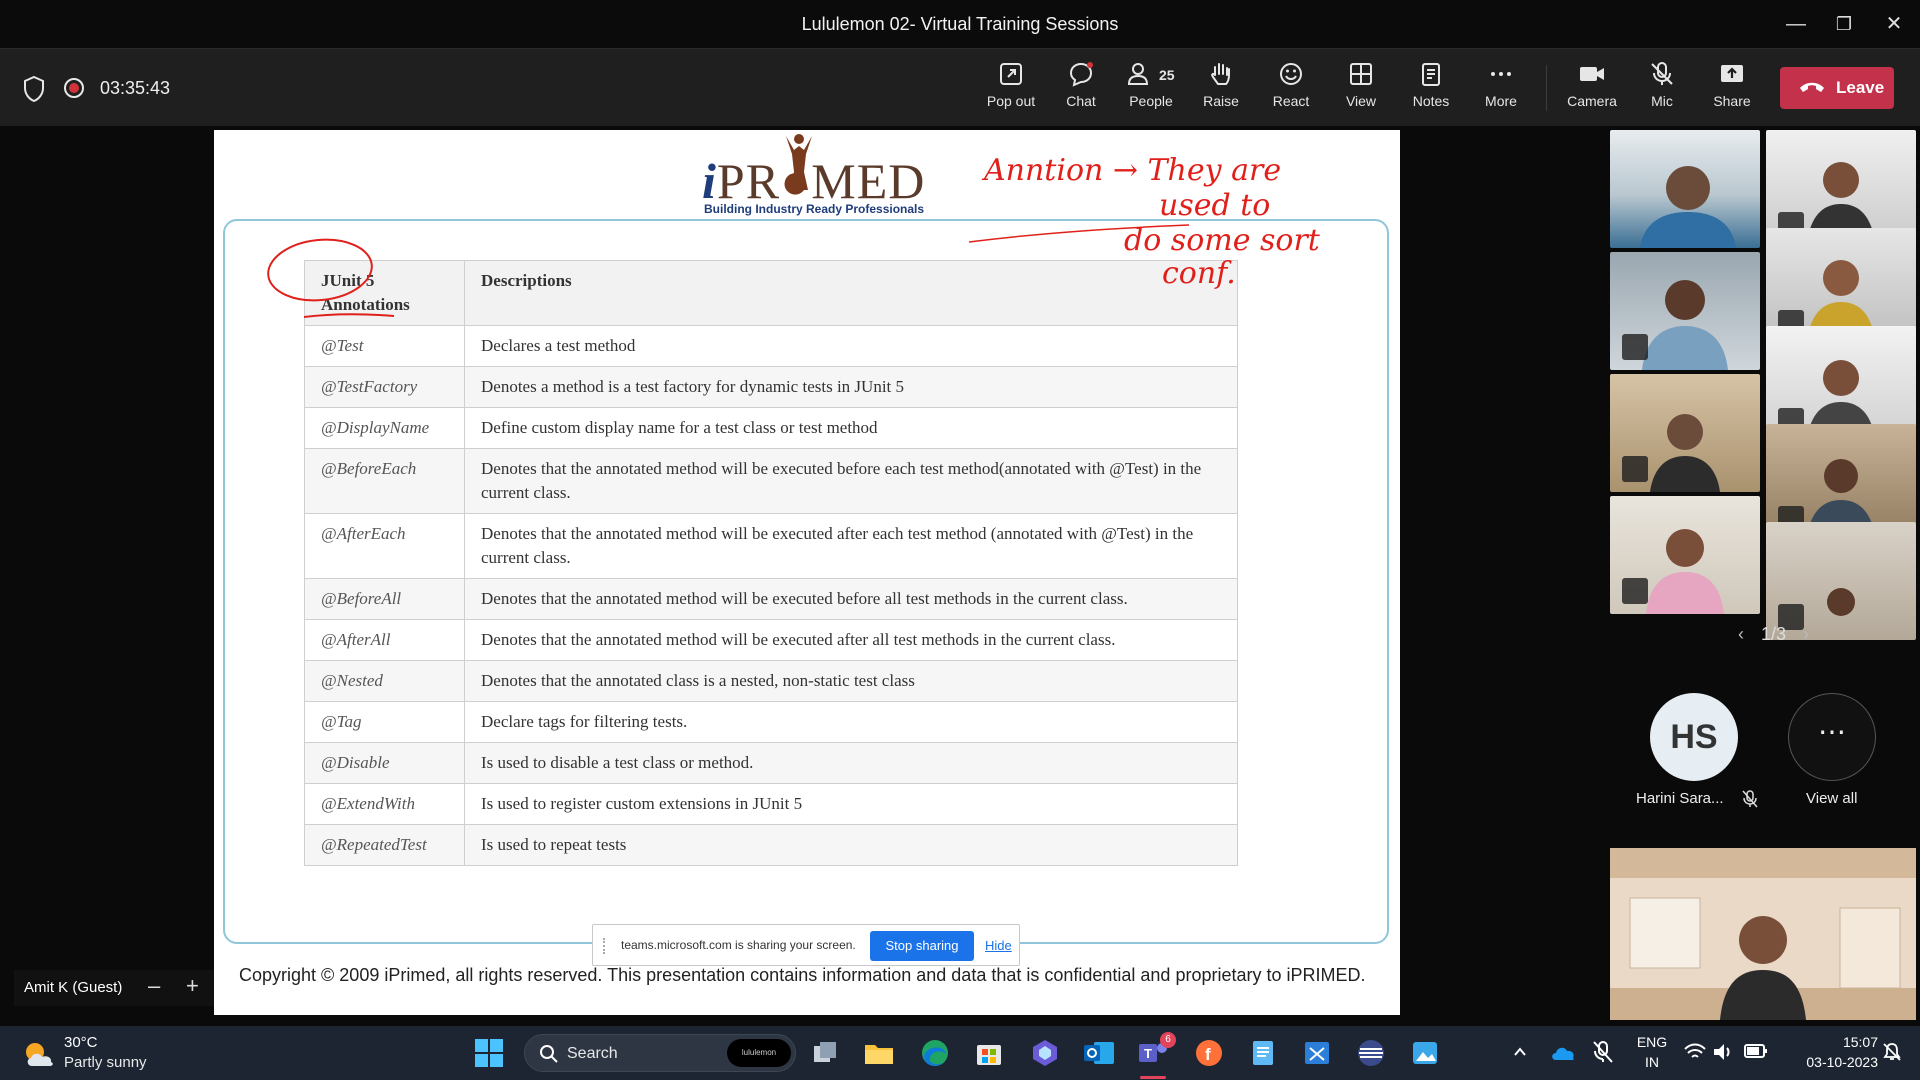 The width and height of the screenshot is (1920, 1080). Describe the element at coordinates (1081, 101) in the screenshot. I see `chat-label: Chat` at that location.